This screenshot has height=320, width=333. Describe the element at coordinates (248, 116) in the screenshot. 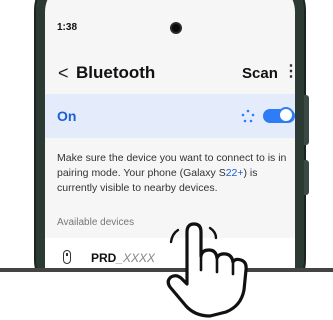

I see `scanning-icon` at that location.